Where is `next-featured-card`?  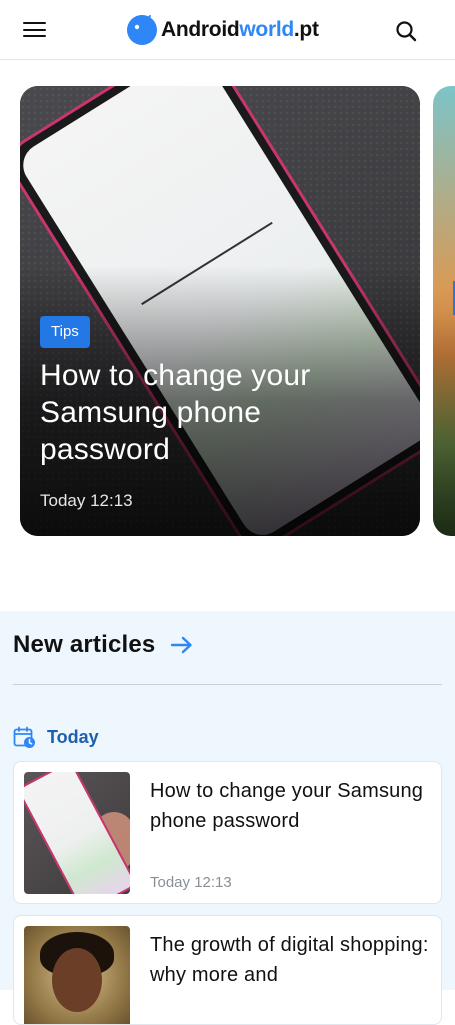
next-featured-card is located at coordinates (444, 311).